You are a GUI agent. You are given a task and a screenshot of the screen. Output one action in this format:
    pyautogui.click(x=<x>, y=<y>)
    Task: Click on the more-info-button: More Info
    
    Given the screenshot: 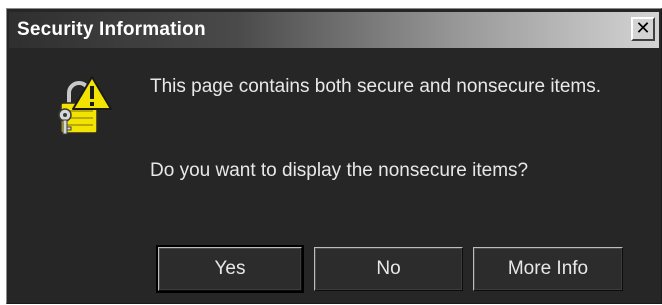 What is the action you would take?
    pyautogui.click(x=548, y=269)
    